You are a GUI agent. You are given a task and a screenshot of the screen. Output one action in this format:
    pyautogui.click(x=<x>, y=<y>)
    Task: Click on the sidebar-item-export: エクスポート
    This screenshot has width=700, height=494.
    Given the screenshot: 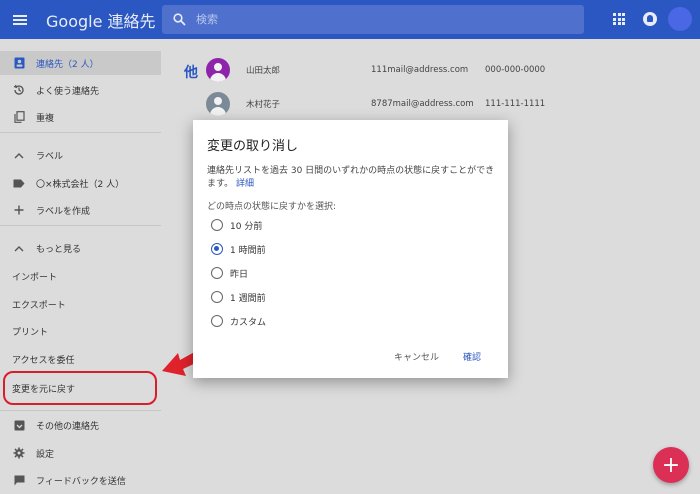 What is the action you would take?
    pyautogui.click(x=80, y=304)
    